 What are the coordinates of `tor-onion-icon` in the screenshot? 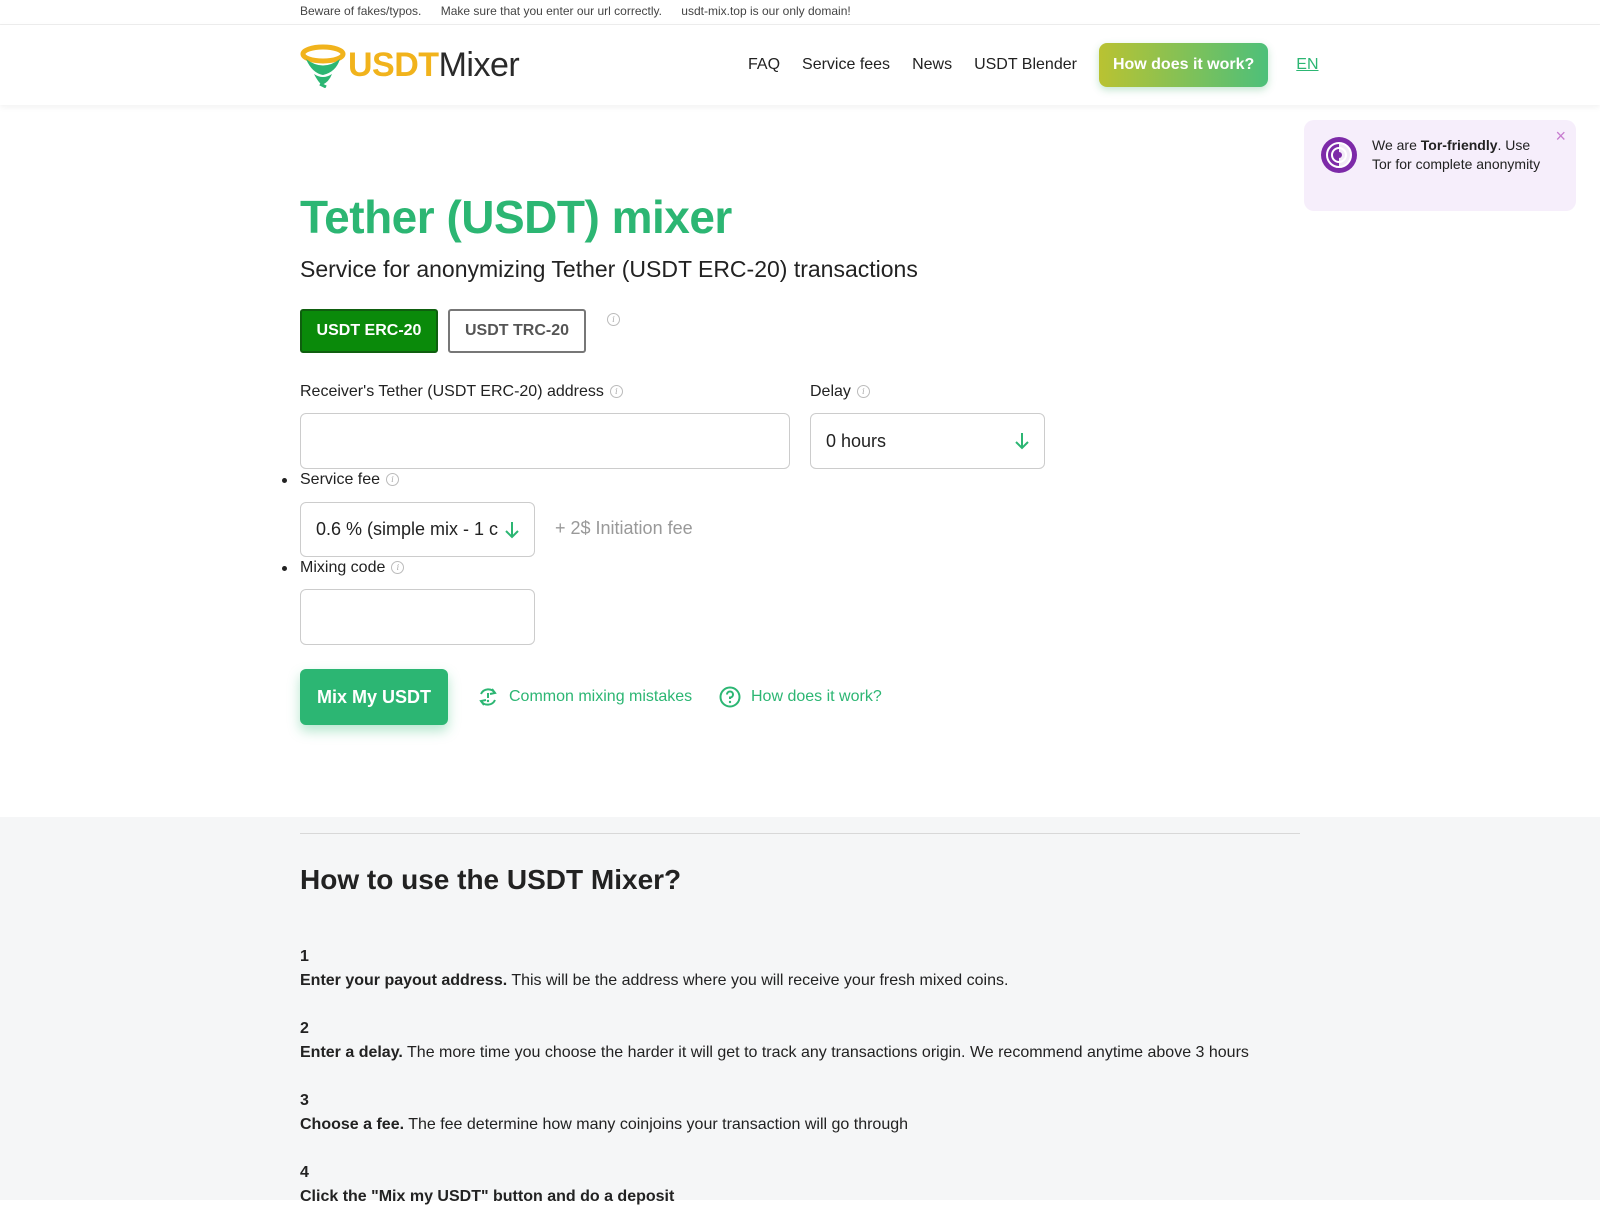 It's located at (1339, 155).